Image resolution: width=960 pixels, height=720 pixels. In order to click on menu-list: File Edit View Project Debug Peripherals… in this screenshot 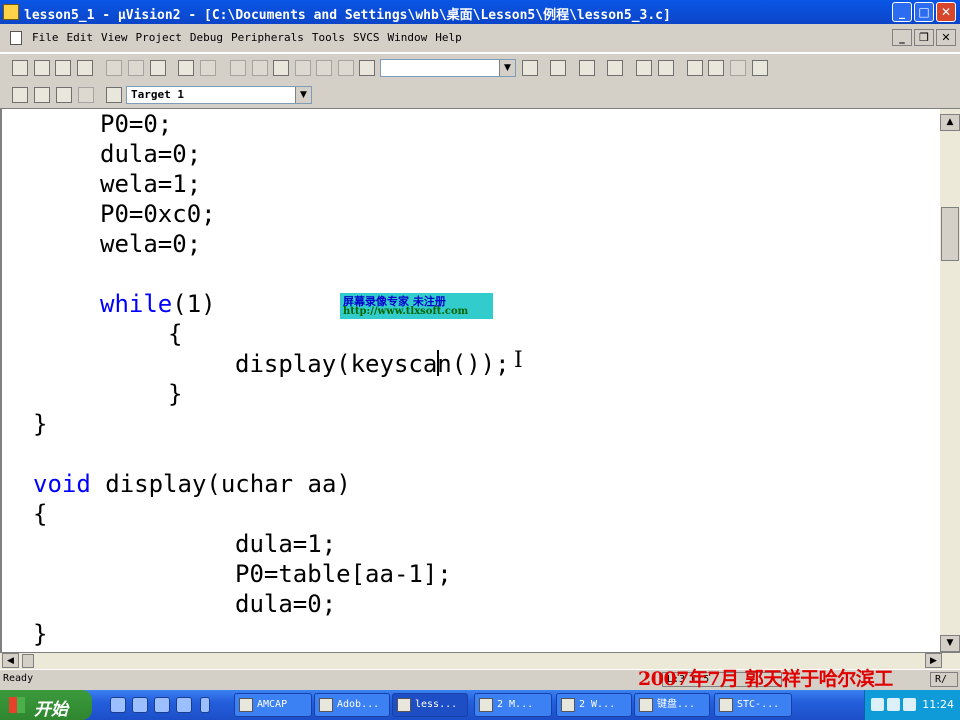, I will do `click(247, 37)`.